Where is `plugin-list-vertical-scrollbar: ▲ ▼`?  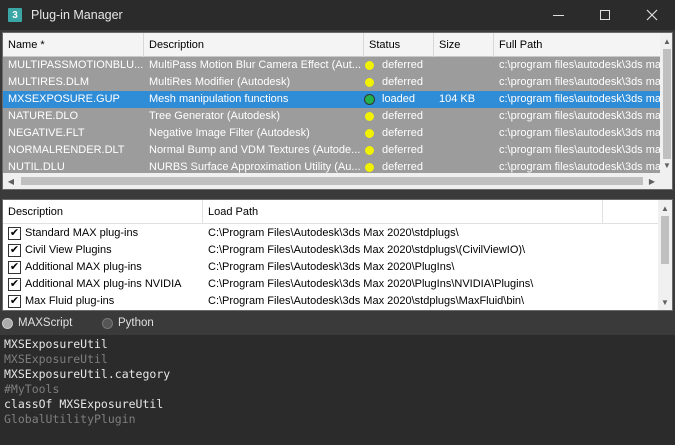
plugin-list-vertical-scrollbar: ▲ ▼ is located at coordinates (666, 103).